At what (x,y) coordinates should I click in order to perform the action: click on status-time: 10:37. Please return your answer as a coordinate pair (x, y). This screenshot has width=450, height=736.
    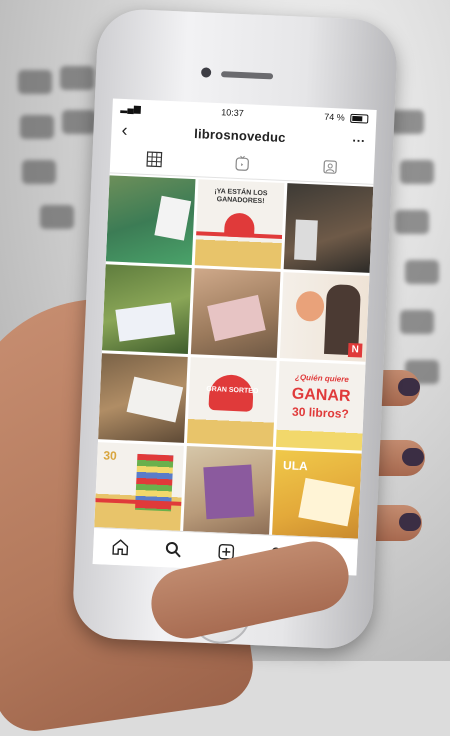
    Looking at the image, I should click on (232, 112).